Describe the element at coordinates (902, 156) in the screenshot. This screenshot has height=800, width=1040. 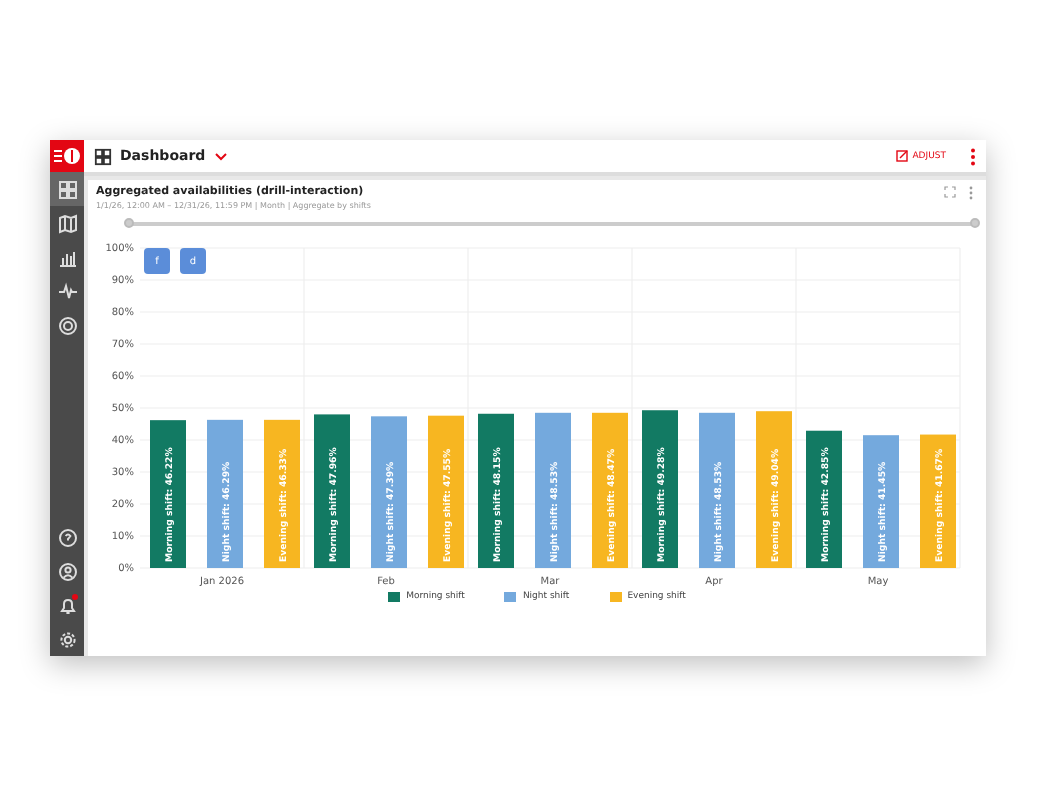
I see `edit-icon` at that location.